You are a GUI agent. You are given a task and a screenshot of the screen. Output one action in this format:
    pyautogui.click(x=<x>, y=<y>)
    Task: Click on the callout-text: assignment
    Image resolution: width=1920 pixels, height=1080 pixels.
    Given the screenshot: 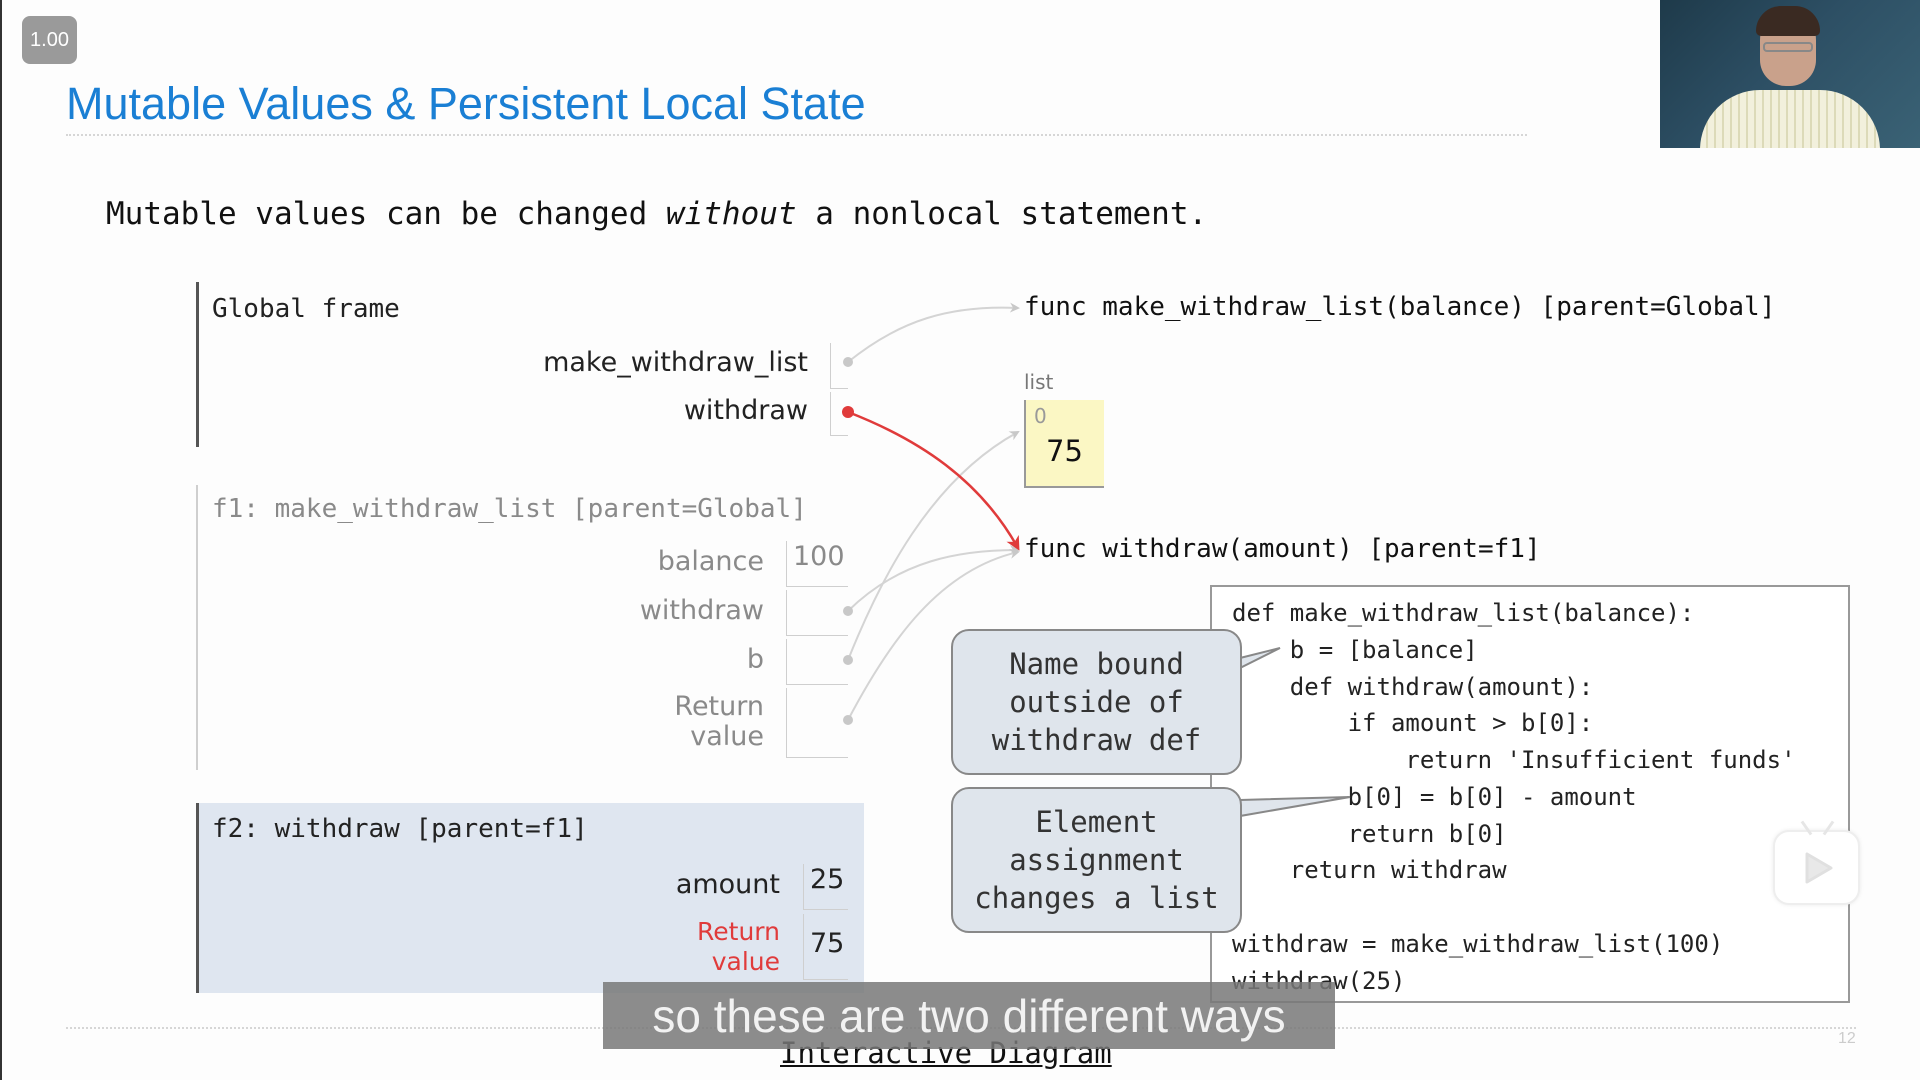 What is the action you would take?
    pyautogui.click(x=1096, y=860)
    